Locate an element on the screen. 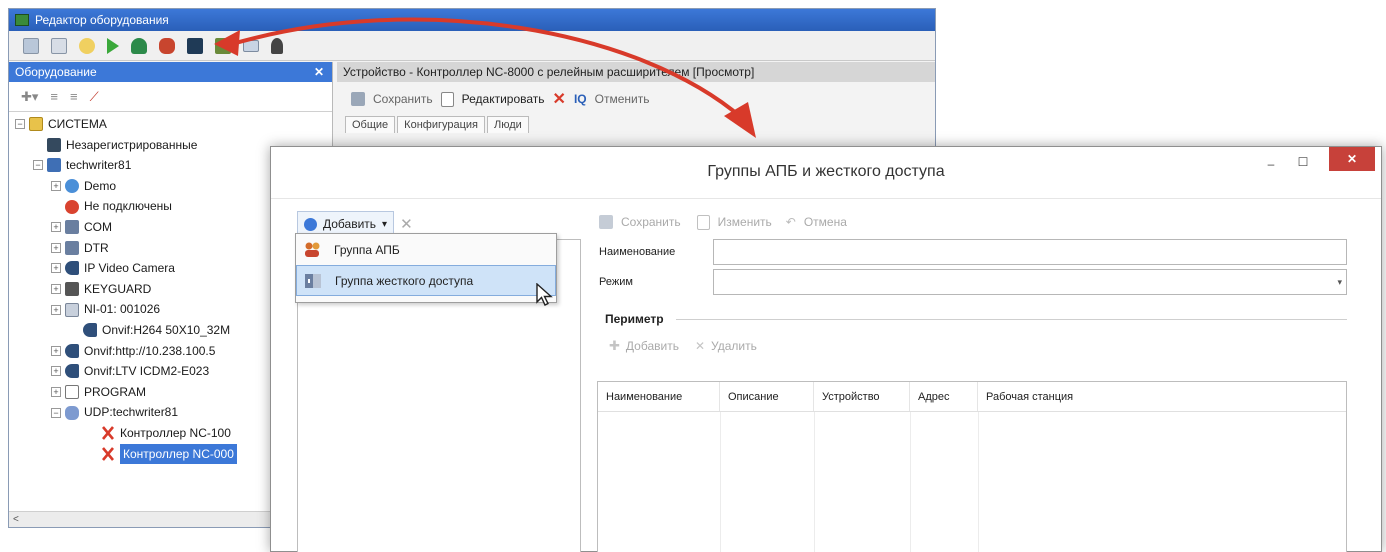  scroll-left-icon: < is located at coordinates (16, 519).